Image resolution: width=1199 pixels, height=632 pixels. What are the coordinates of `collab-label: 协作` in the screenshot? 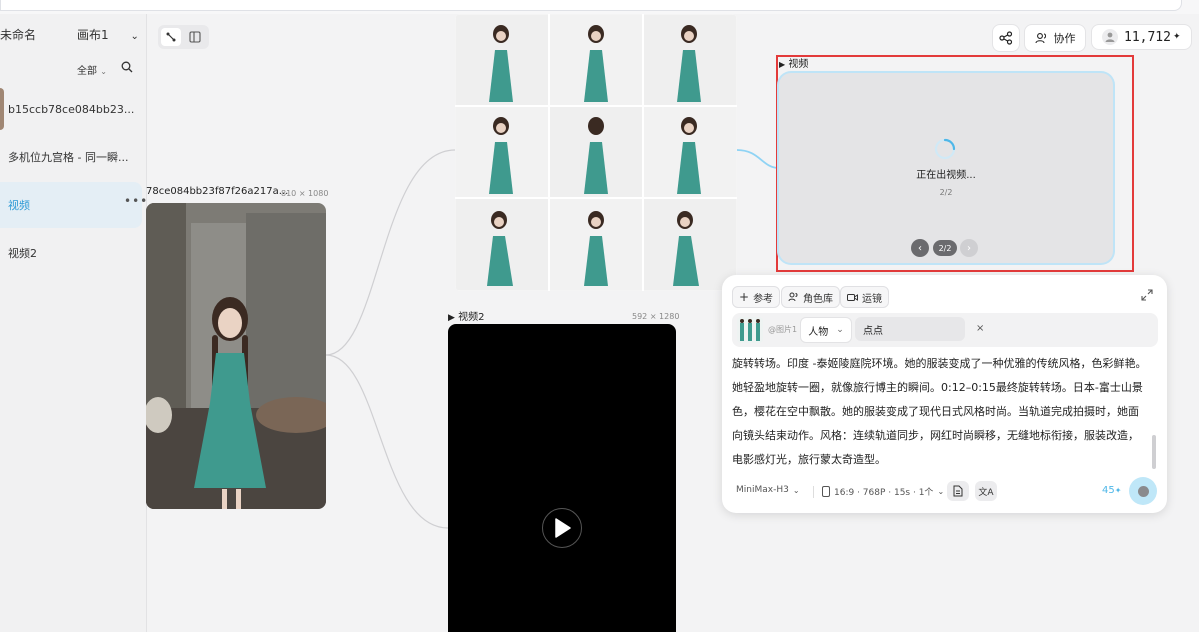 It's located at (1064, 38).